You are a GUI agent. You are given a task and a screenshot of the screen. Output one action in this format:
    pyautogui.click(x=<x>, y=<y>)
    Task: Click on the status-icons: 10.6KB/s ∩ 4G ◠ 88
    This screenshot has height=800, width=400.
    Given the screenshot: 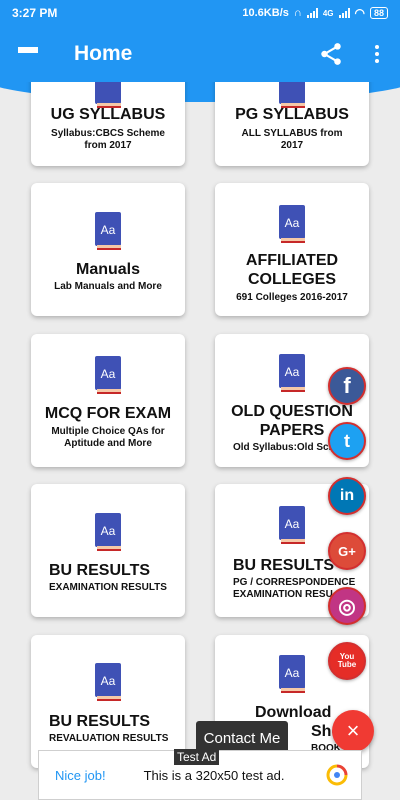 What is the action you would take?
    pyautogui.click(x=315, y=13)
    